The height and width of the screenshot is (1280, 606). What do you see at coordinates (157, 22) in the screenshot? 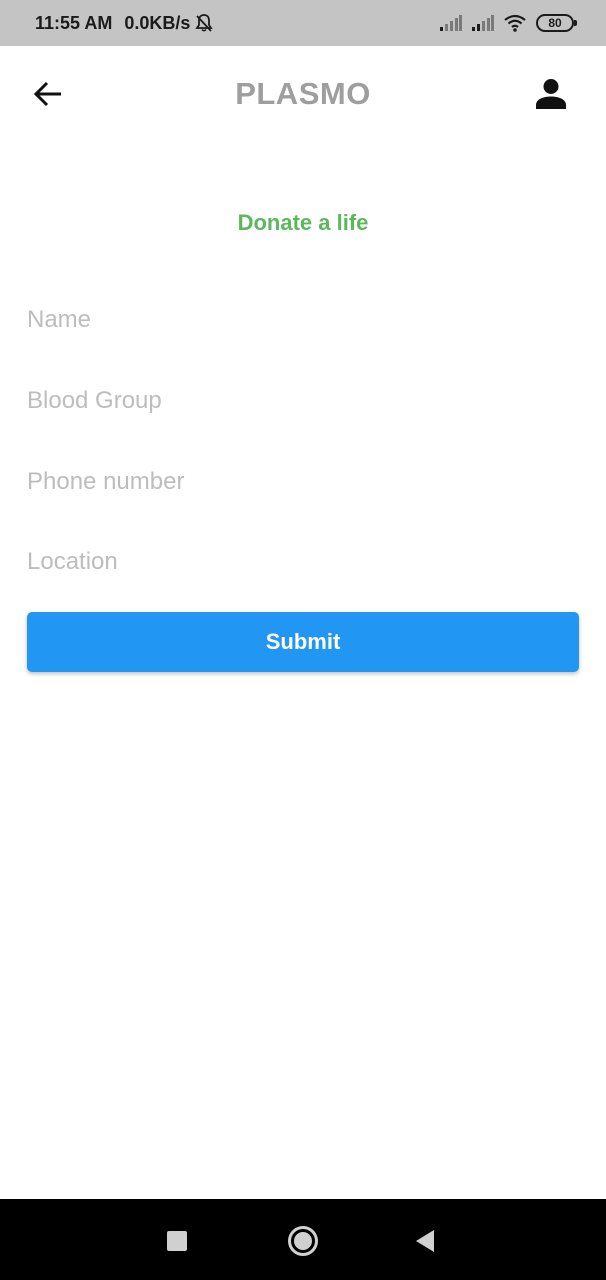
I see `network-speed: 0.0KB/s` at bounding box center [157, 22].